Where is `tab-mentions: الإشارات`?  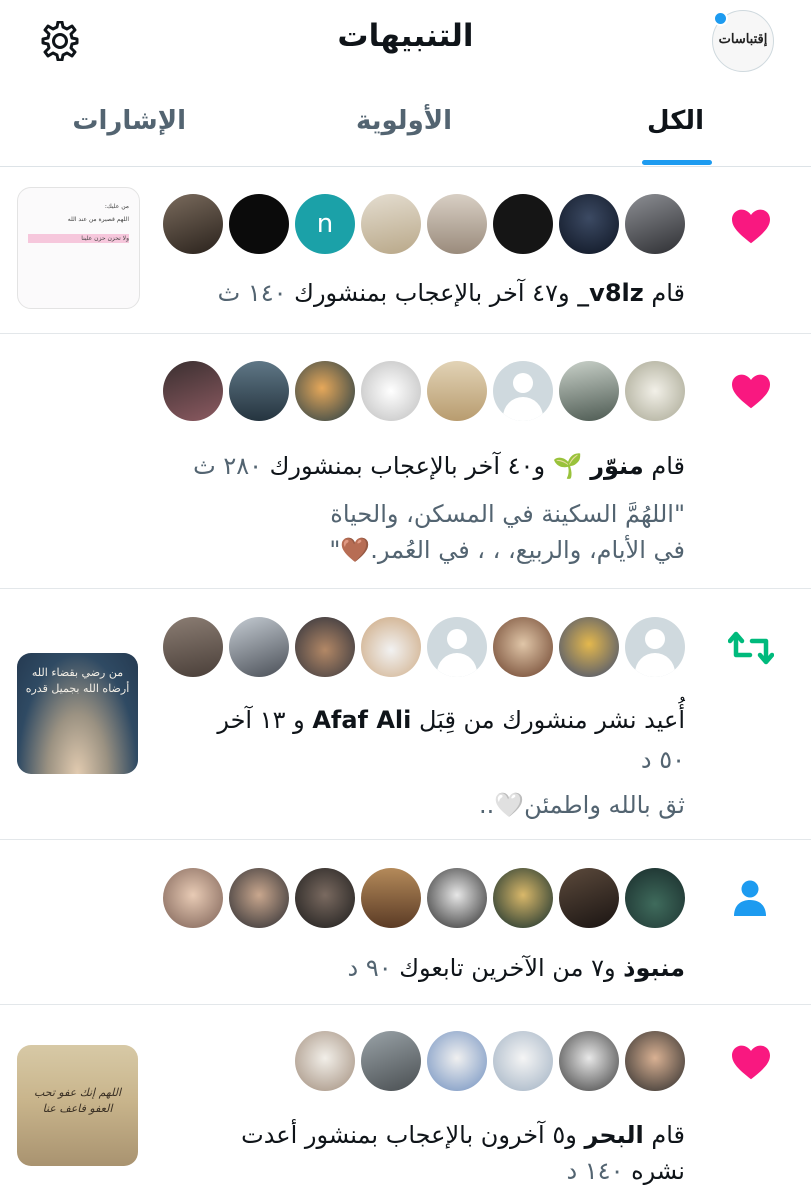
tab-mentions: الإشارات is located at coordinates (129, 121).